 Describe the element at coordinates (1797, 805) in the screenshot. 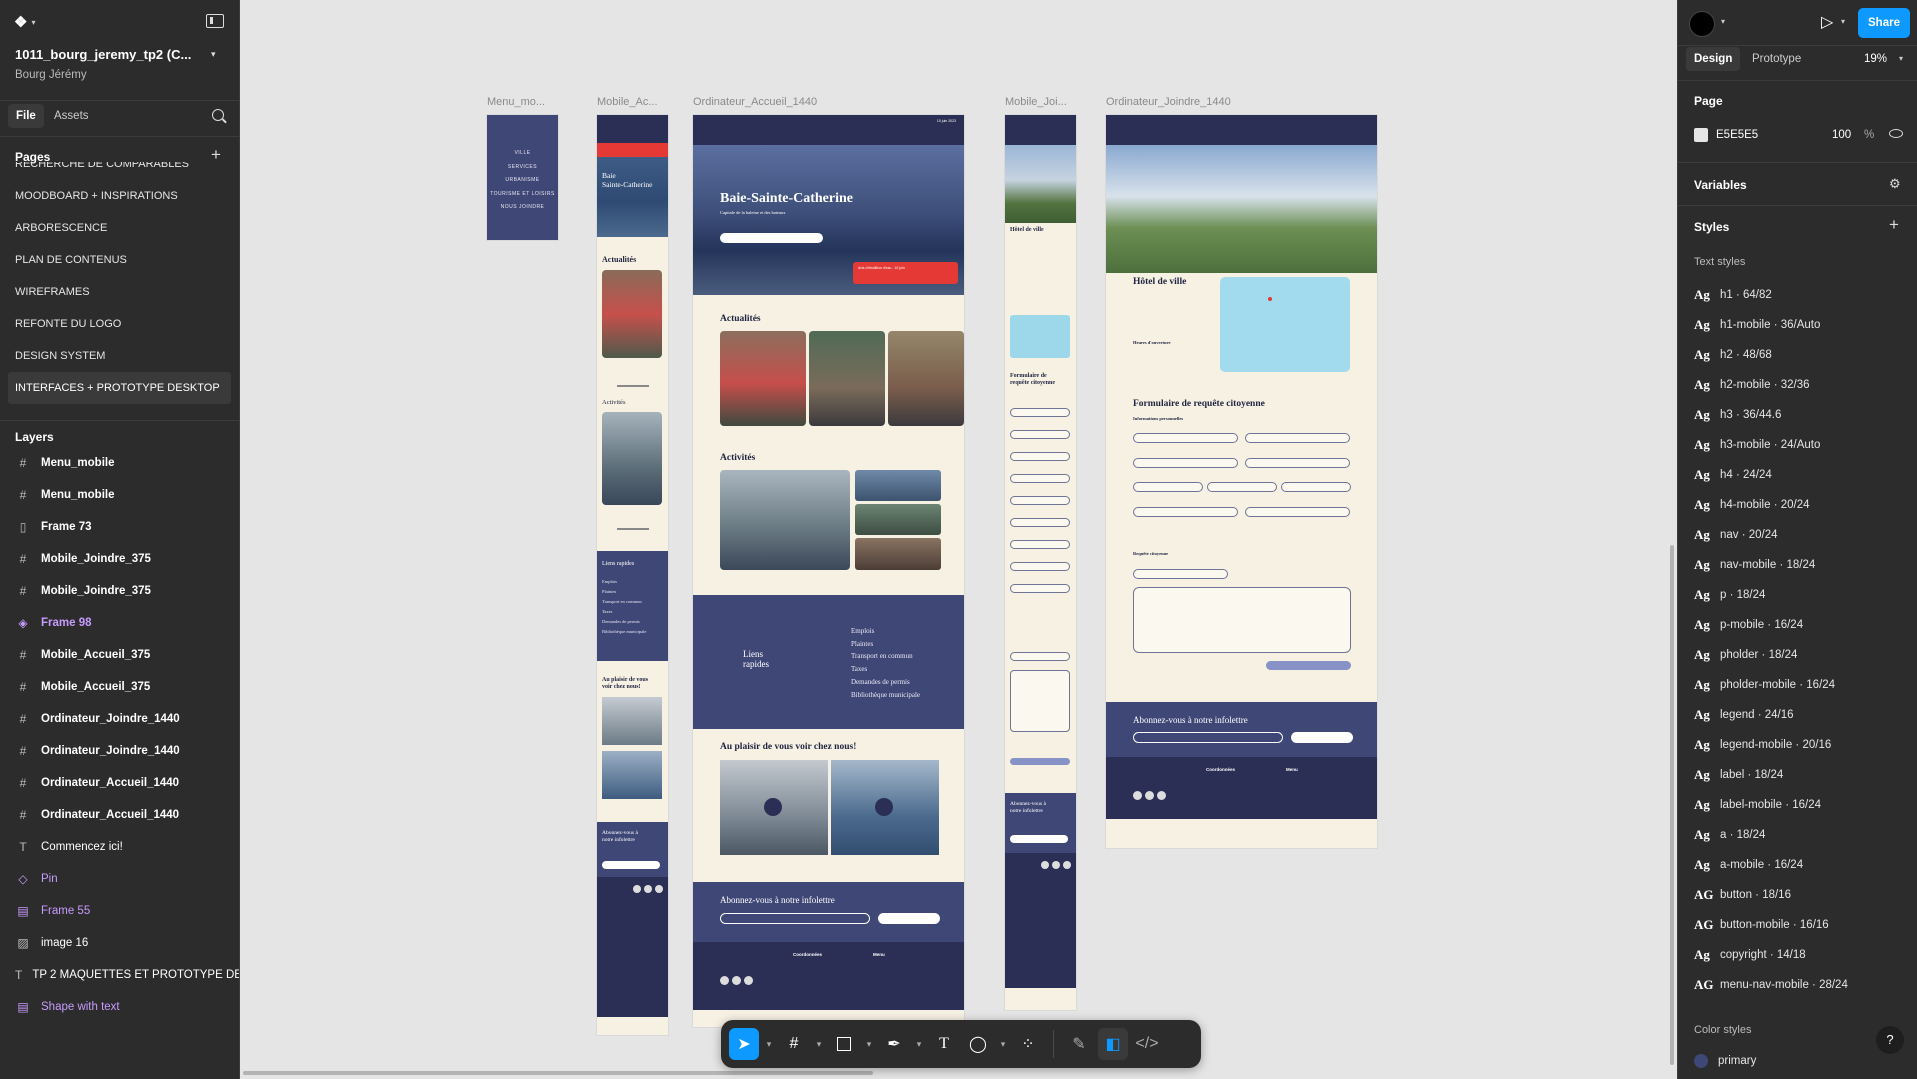

I see `text-style-item: Ag label-mobile · 16/24` at that location.